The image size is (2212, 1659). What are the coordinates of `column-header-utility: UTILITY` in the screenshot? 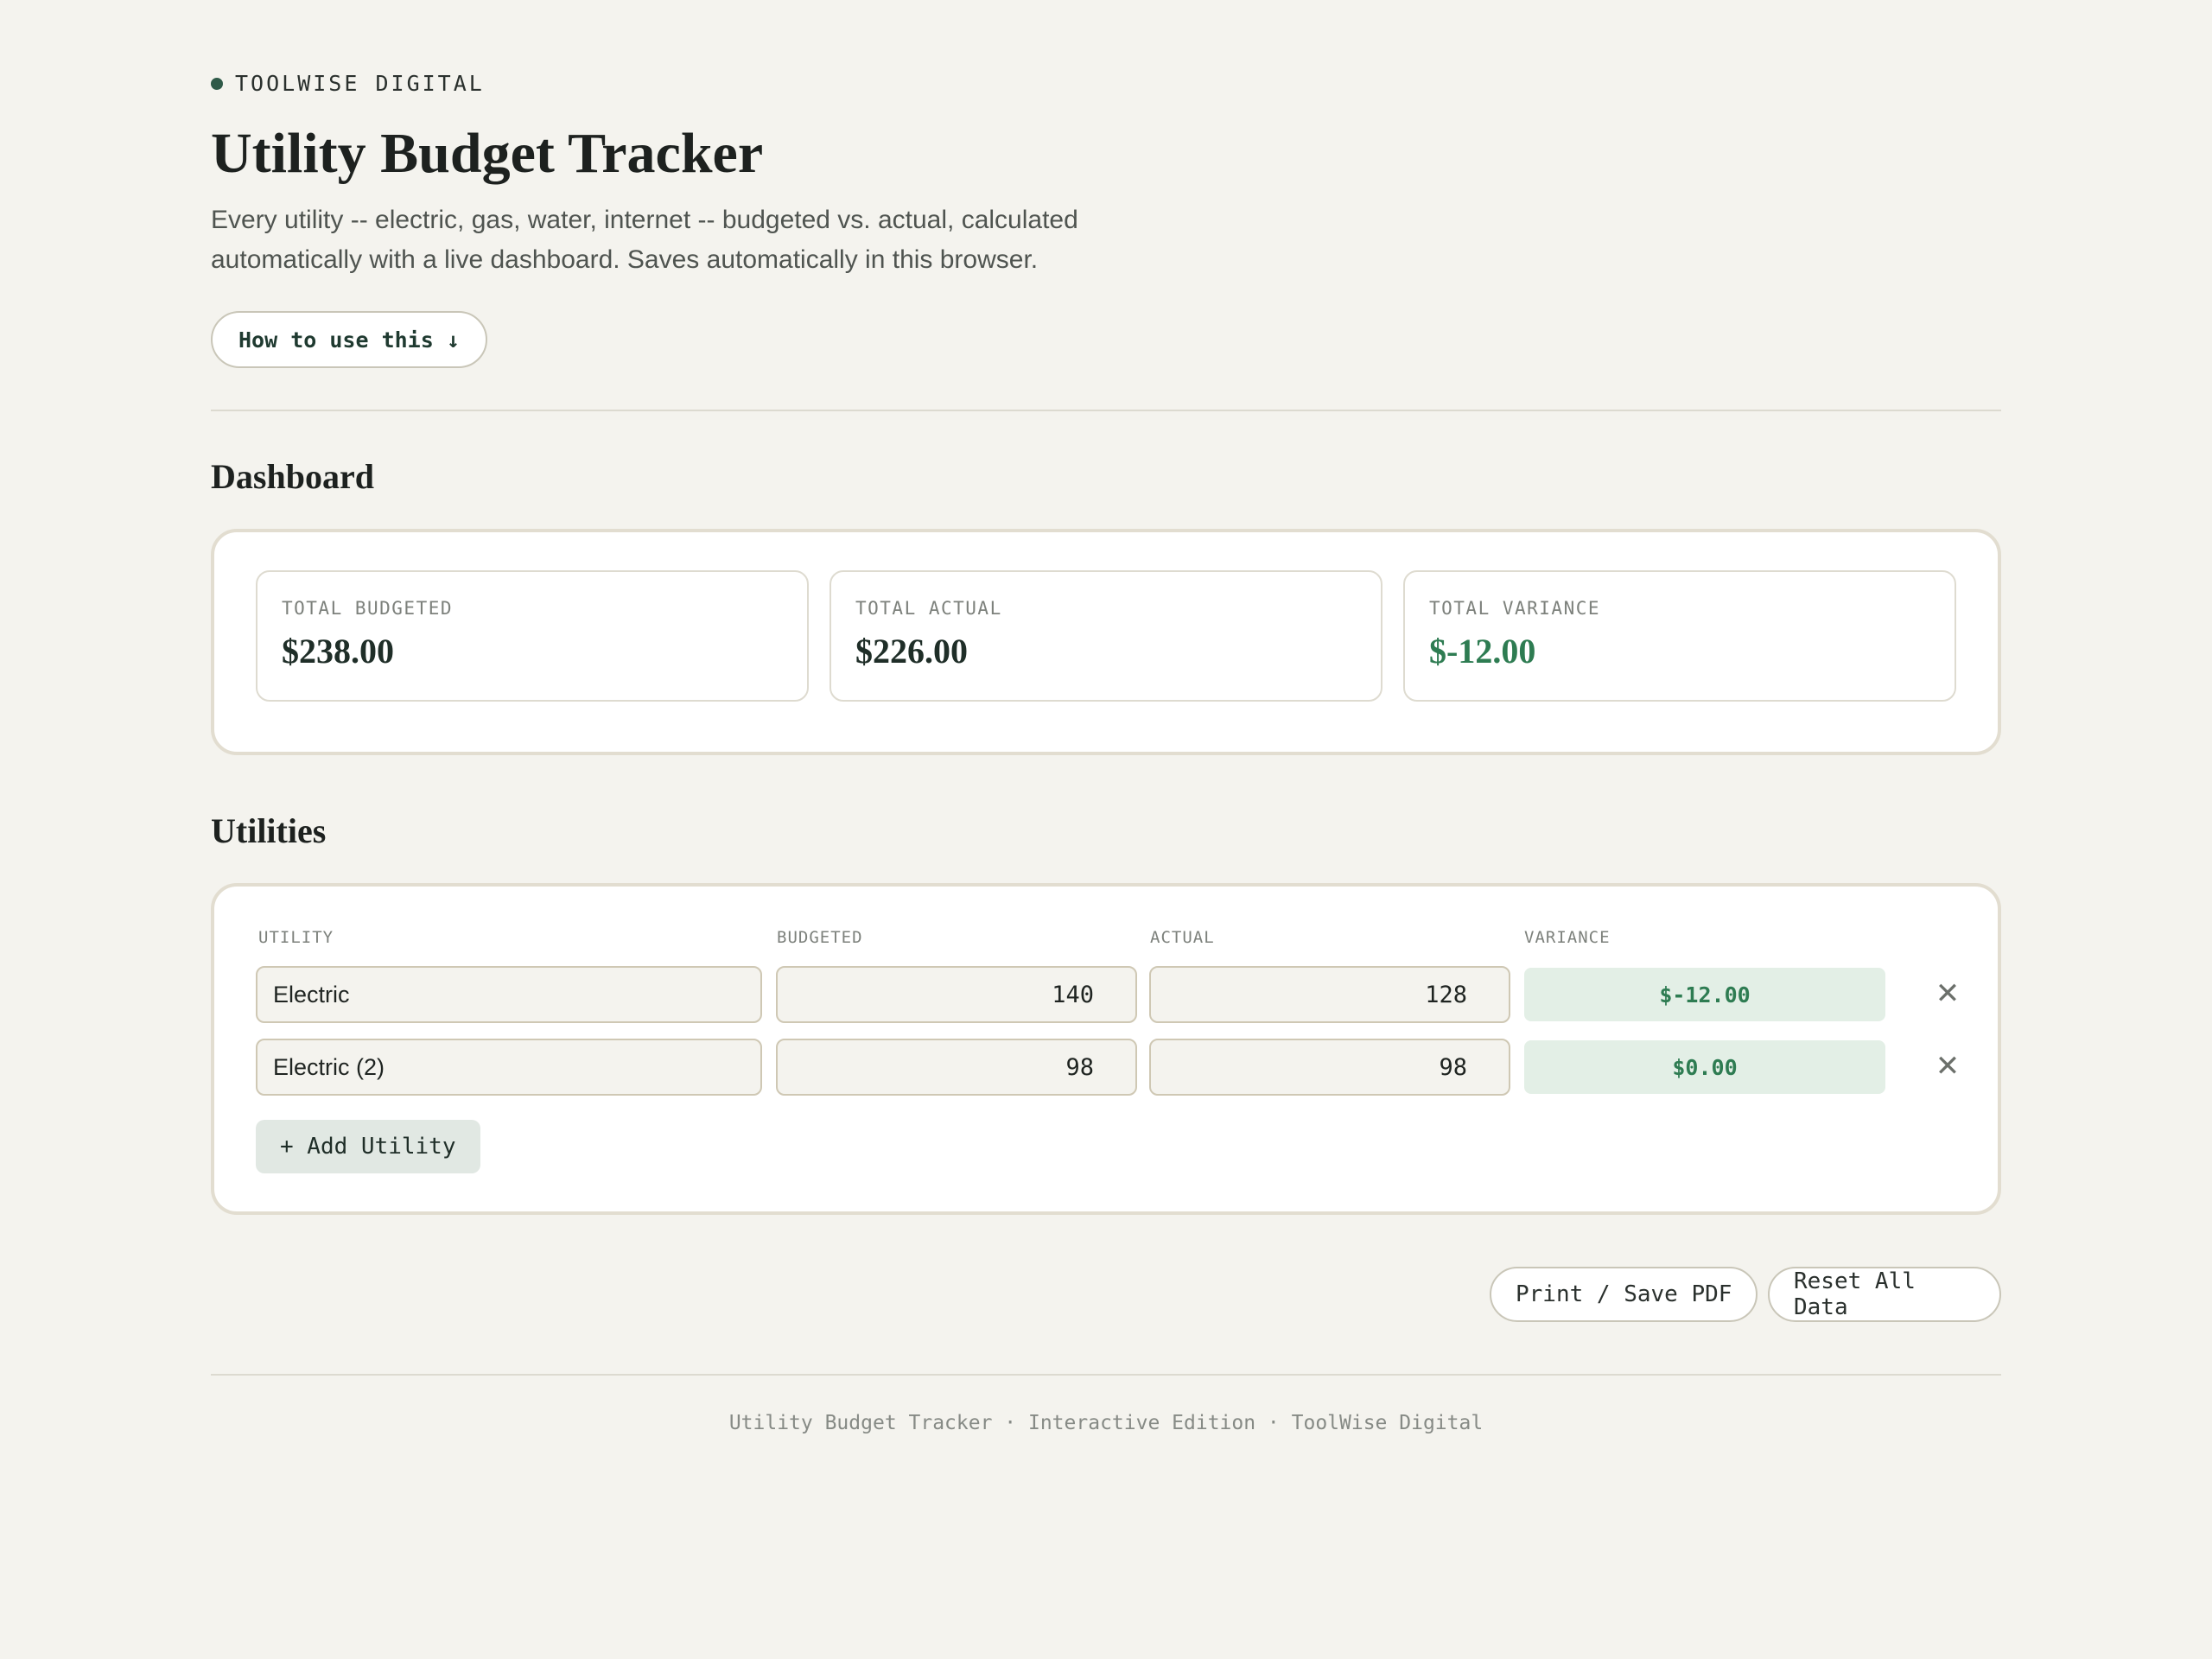 It's located at (296, 937).